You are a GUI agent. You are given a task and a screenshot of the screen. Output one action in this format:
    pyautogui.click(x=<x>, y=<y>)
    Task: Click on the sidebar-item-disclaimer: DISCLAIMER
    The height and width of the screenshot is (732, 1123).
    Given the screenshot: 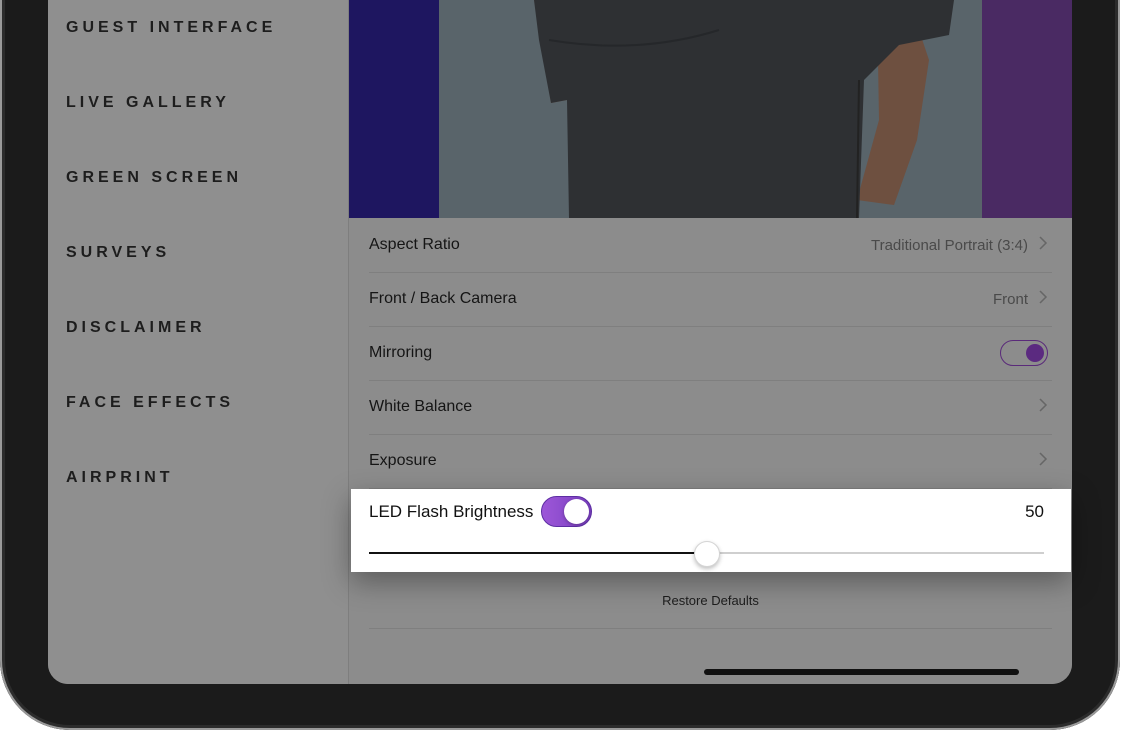 What is the action you would take?
    pyautogui.click(x=136, y=328)
    